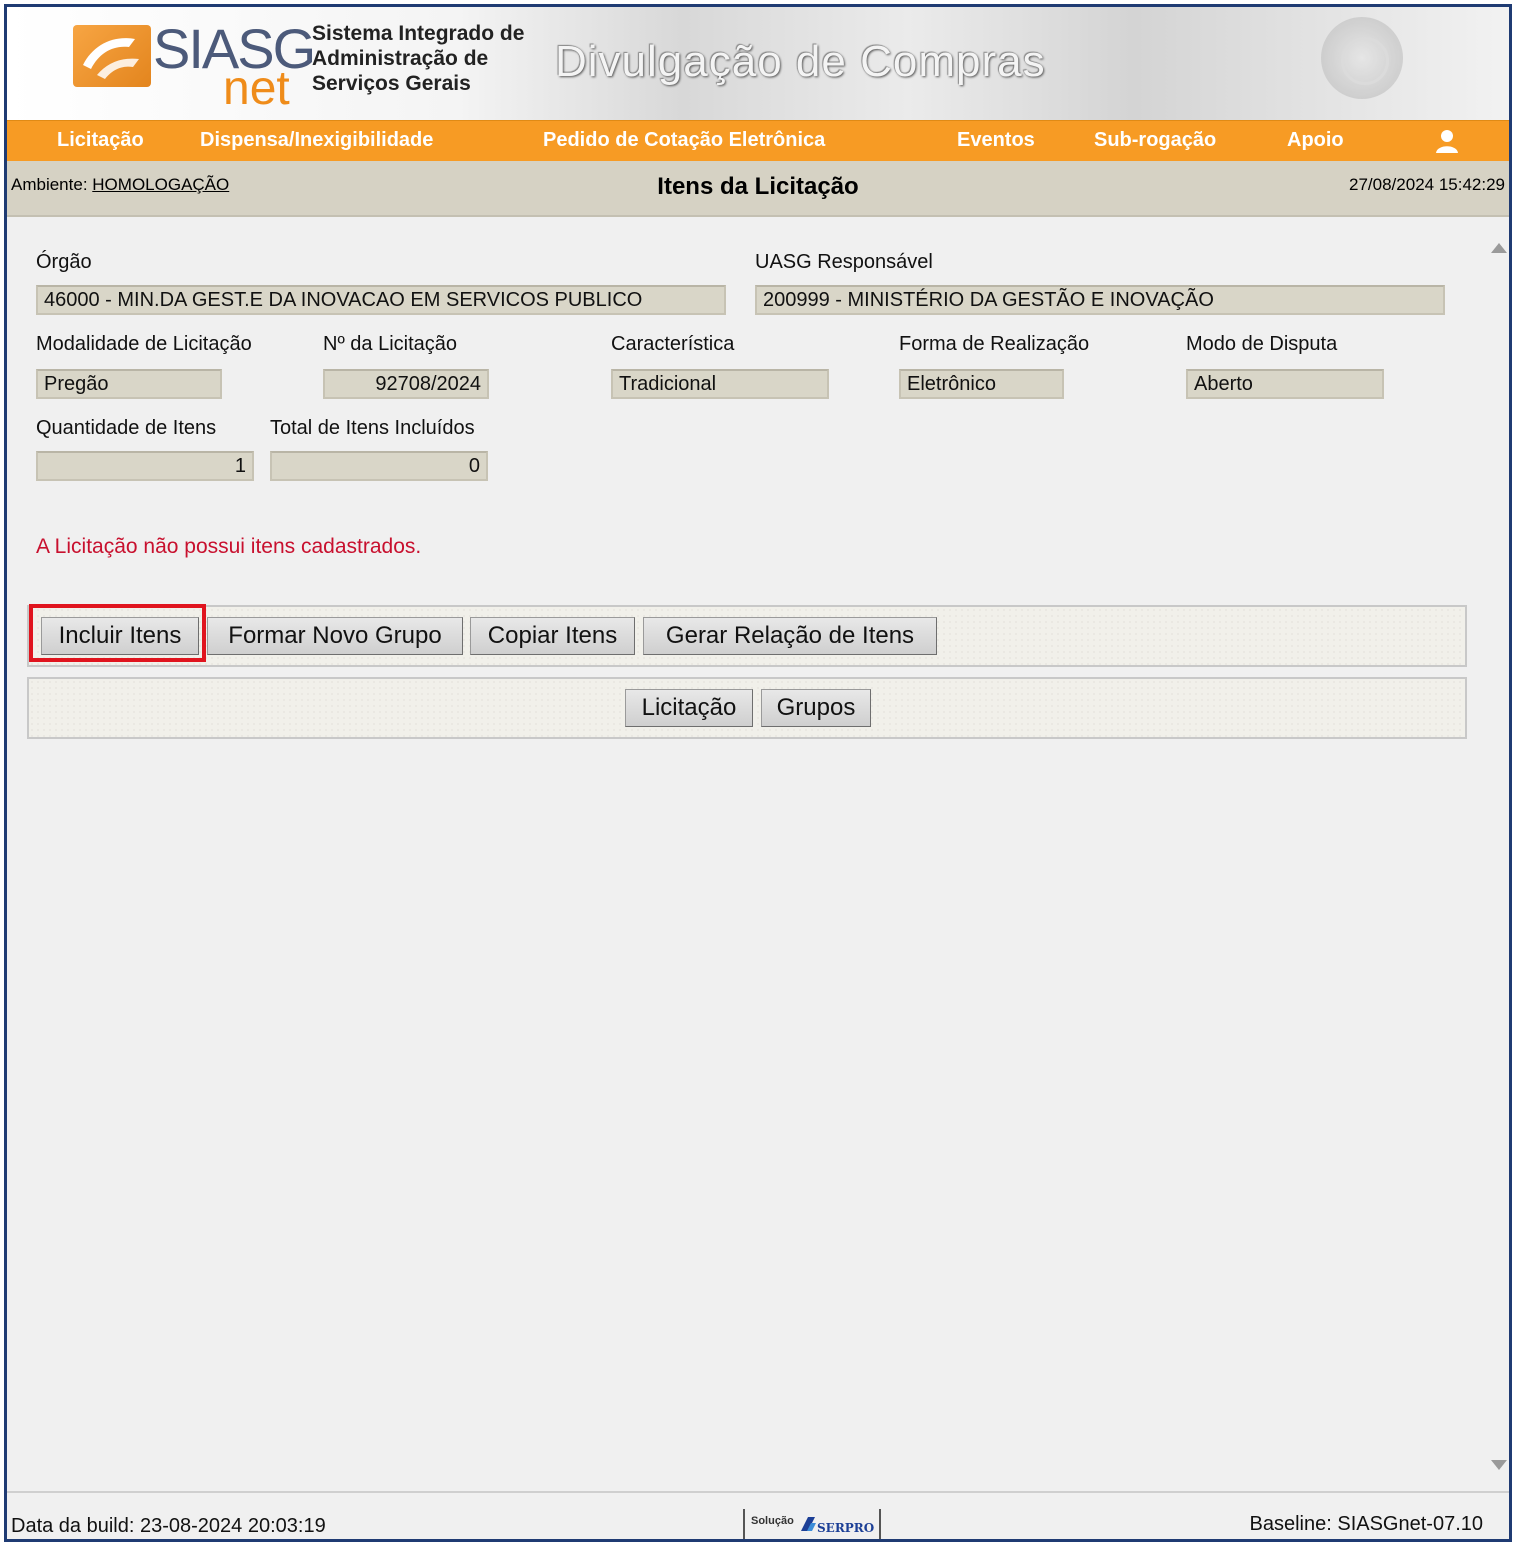  What do you see at coordinates (316, 140) in the screenshot?
I see `menu-item-dispensa: Dispensa/Inexigibilidade` at bounding box center [316, 140].